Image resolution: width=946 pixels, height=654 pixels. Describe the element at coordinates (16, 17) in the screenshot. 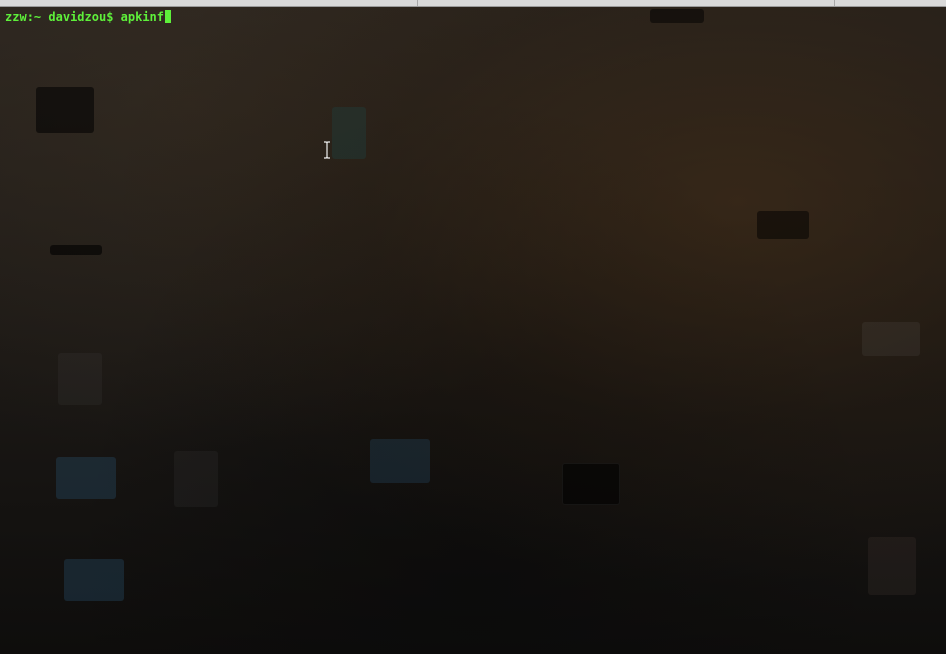

I see `prompt-host: zzw` at that location.